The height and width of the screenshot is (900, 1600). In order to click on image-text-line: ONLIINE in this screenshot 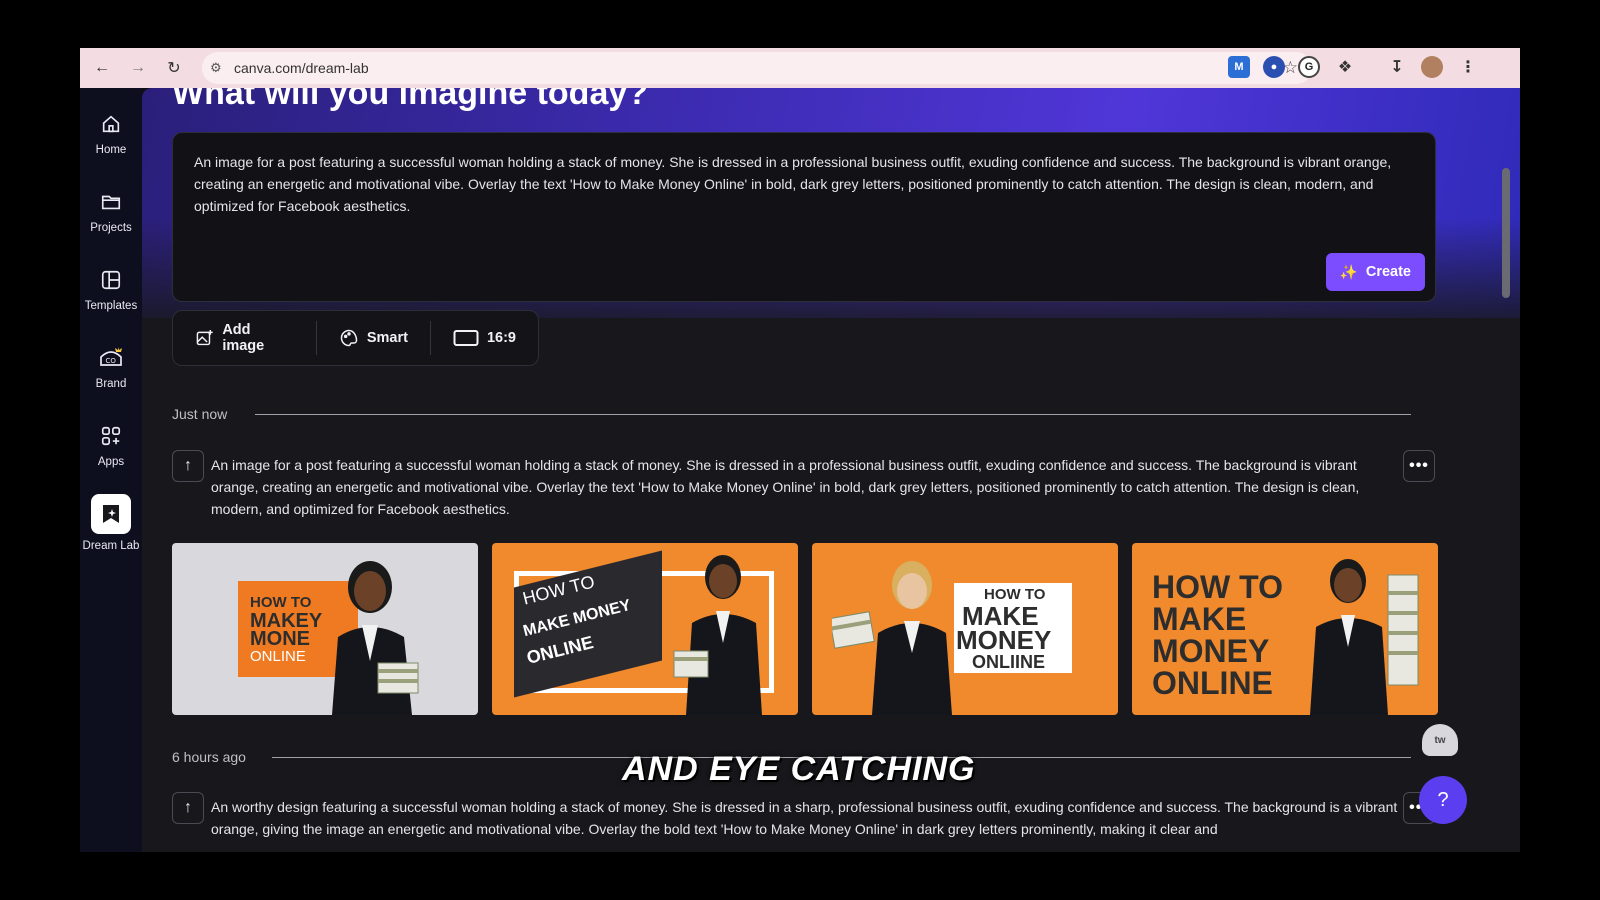, I will do `click(1009, 662)`.